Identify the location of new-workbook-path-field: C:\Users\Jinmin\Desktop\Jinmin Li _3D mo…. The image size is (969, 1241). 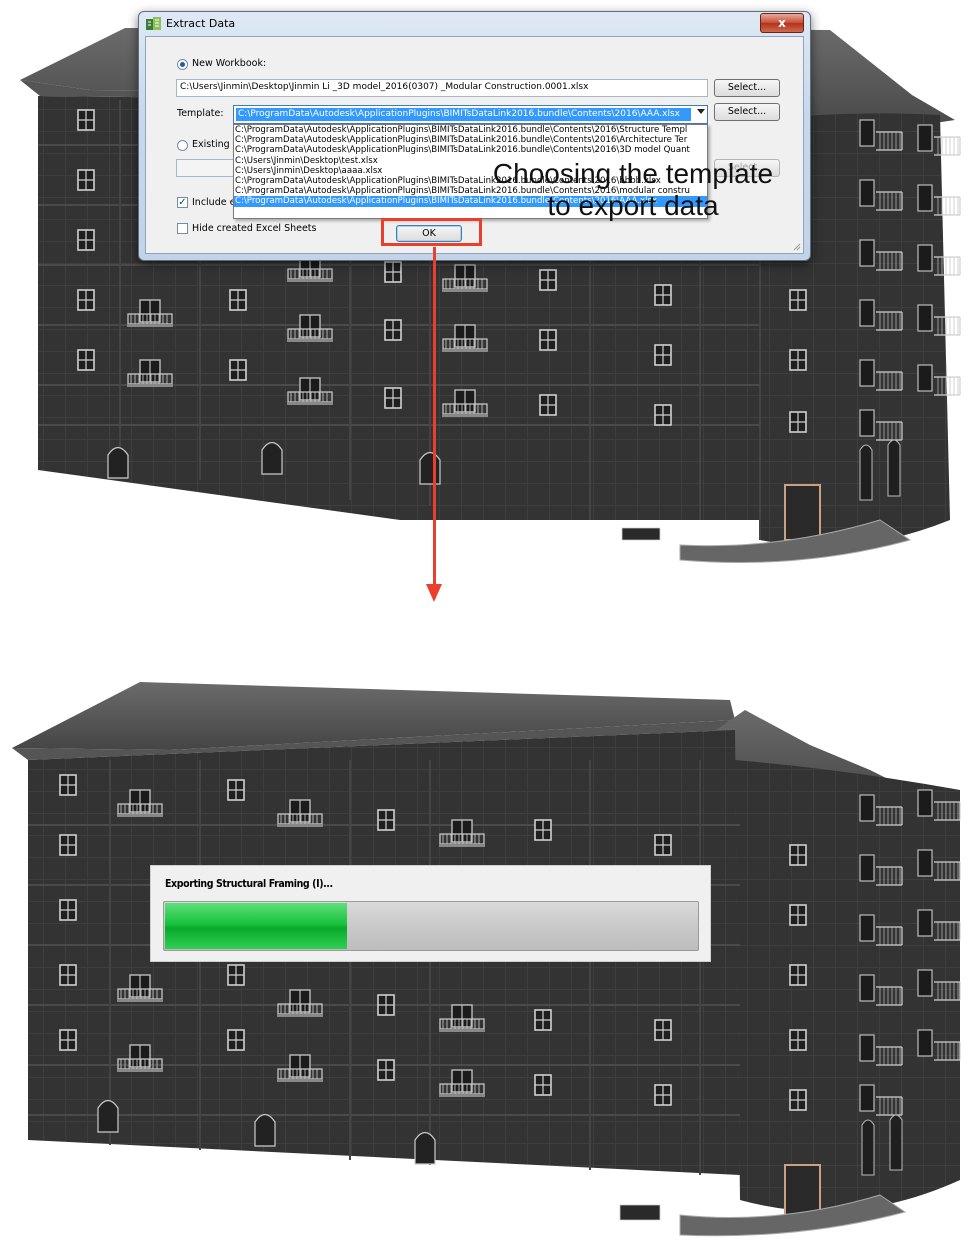
(442, 88).